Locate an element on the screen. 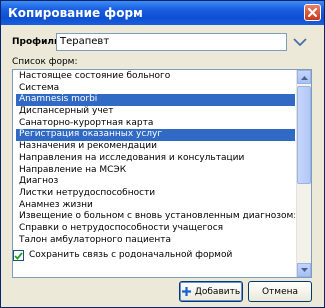 The height and width of the screenshot is (308, 325). check-icon is located at coordinates (18, 255).